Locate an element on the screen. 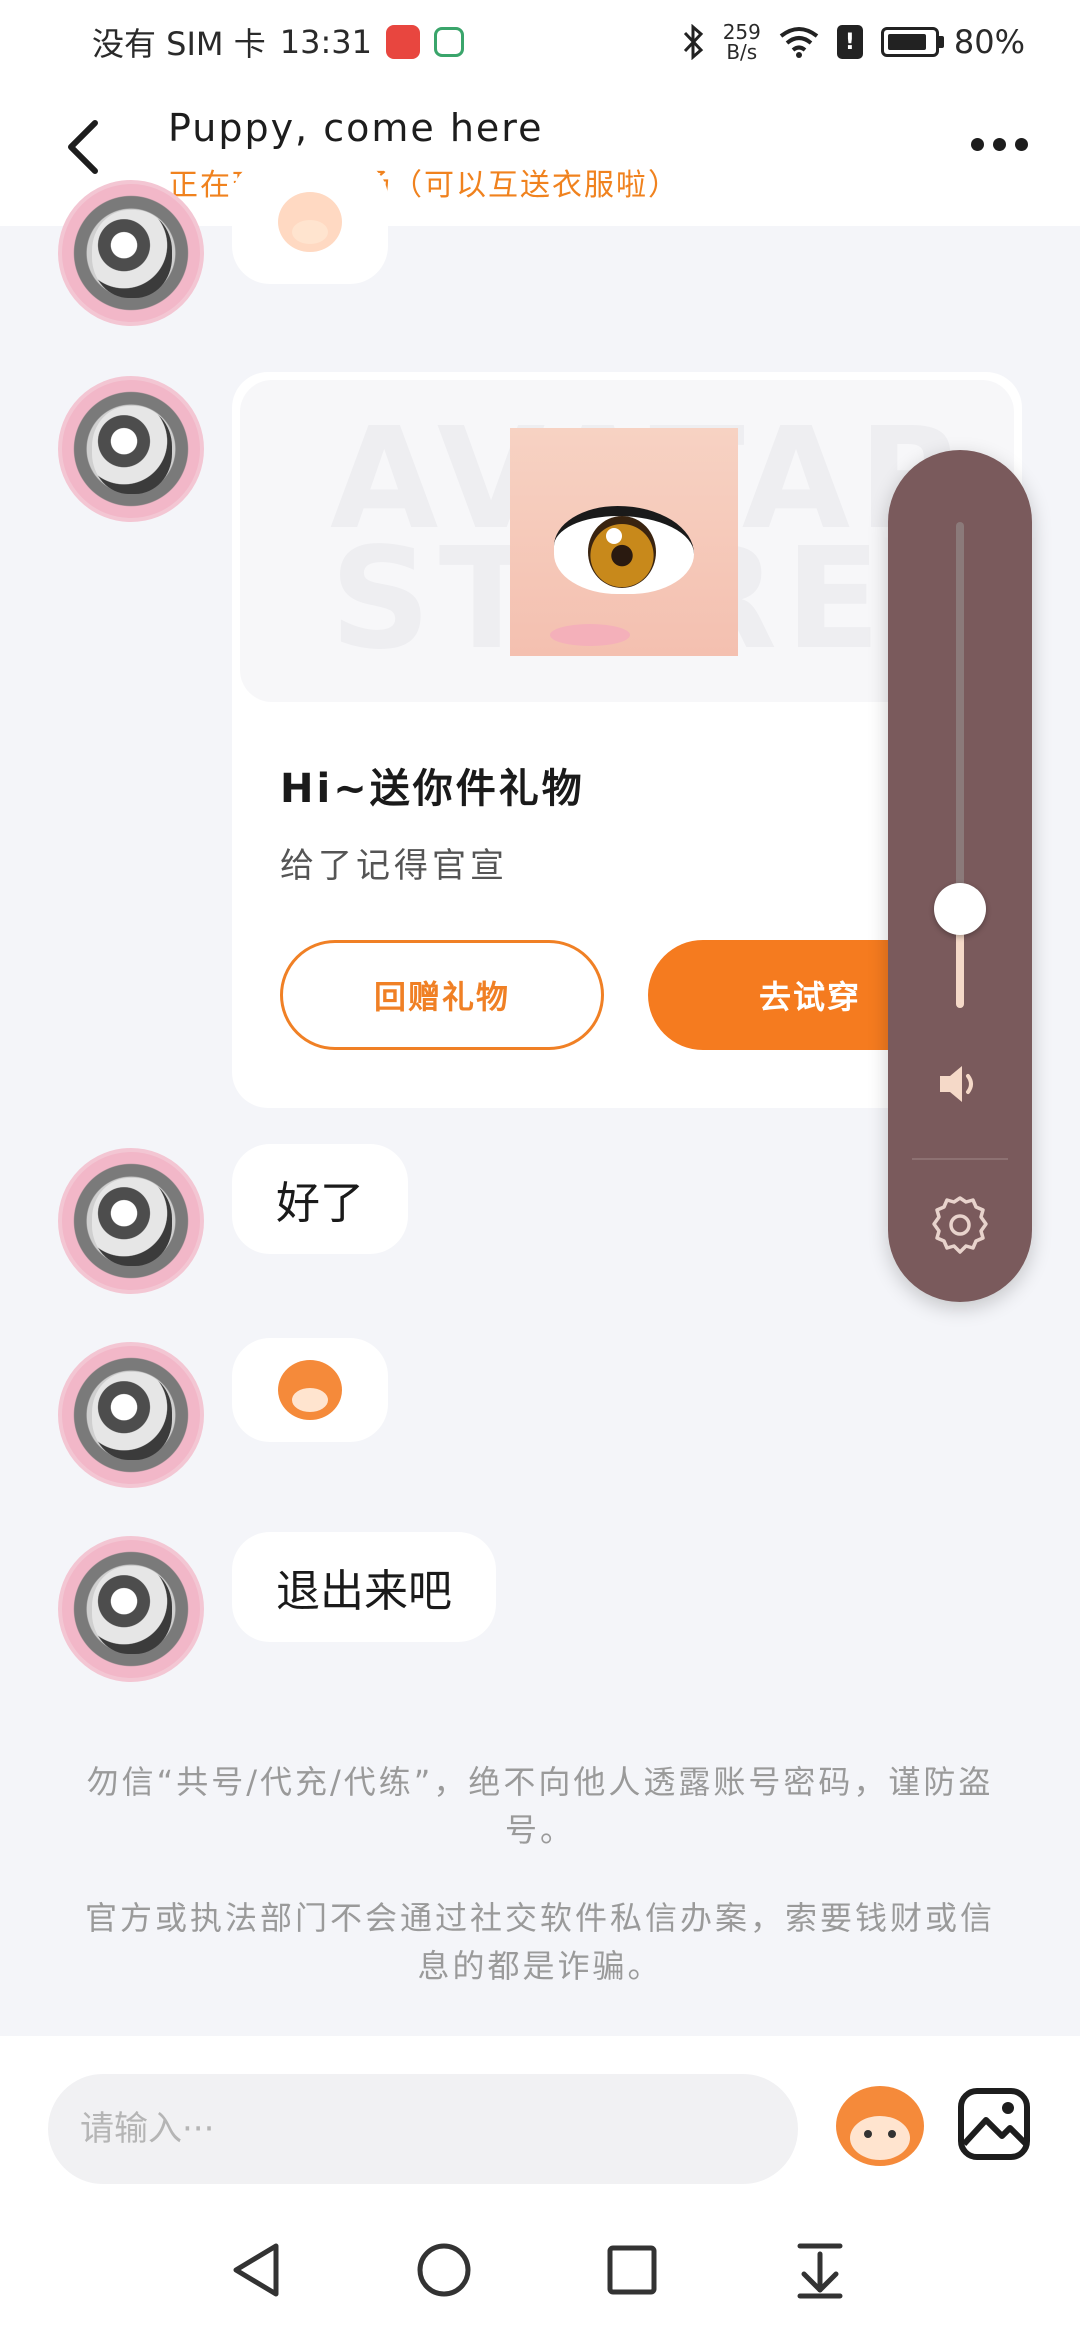 This screenshot has height=2340, width=1080. network-speed: 259 B/s is located at coordinates (742, 42).